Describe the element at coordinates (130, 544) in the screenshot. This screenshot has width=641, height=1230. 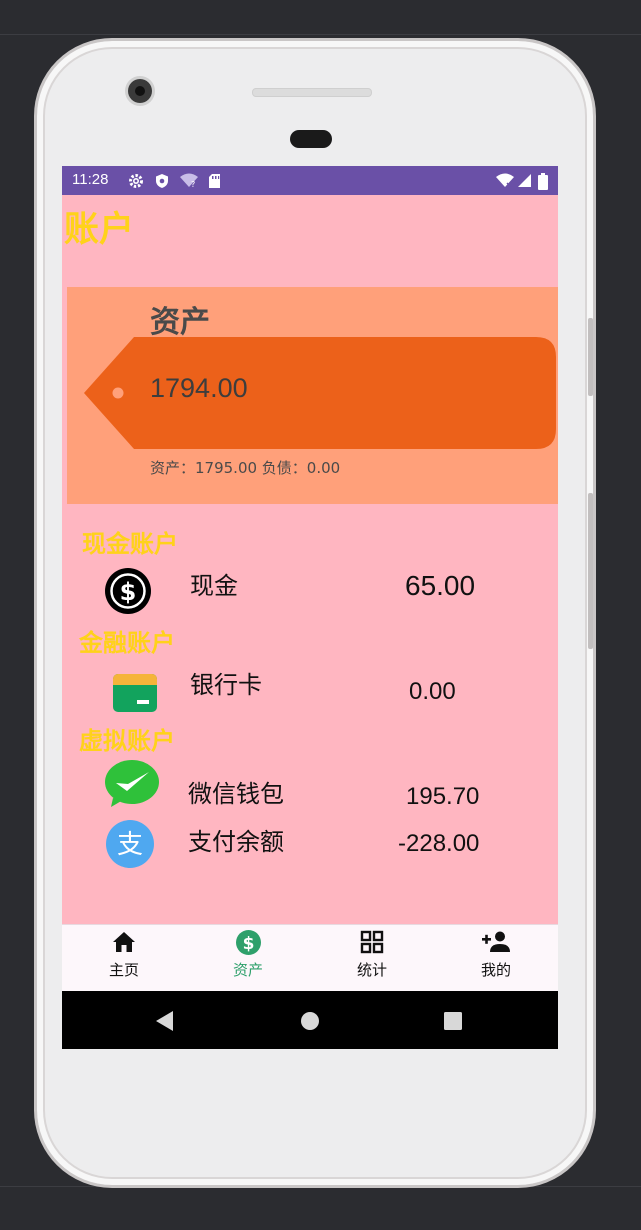
I see `section-title-cash: 现金账户` at that location.